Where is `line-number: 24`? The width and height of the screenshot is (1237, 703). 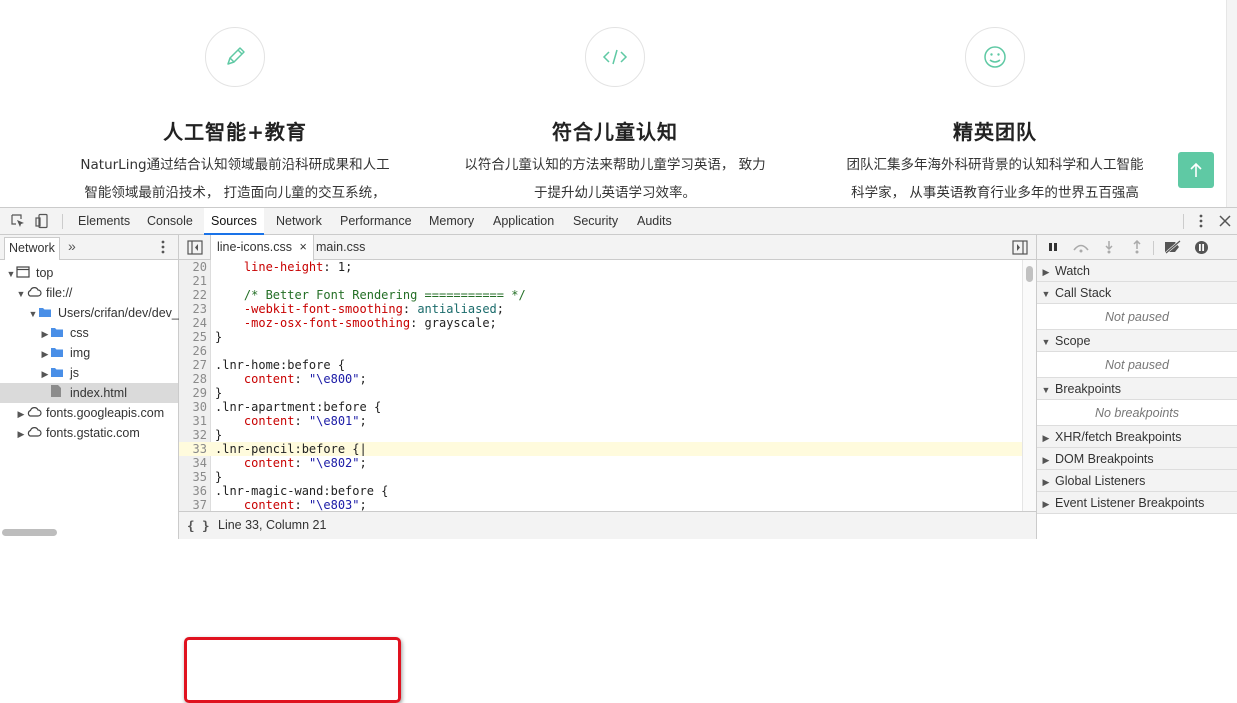
line-number: 24 is located at coordinates (193, 323).